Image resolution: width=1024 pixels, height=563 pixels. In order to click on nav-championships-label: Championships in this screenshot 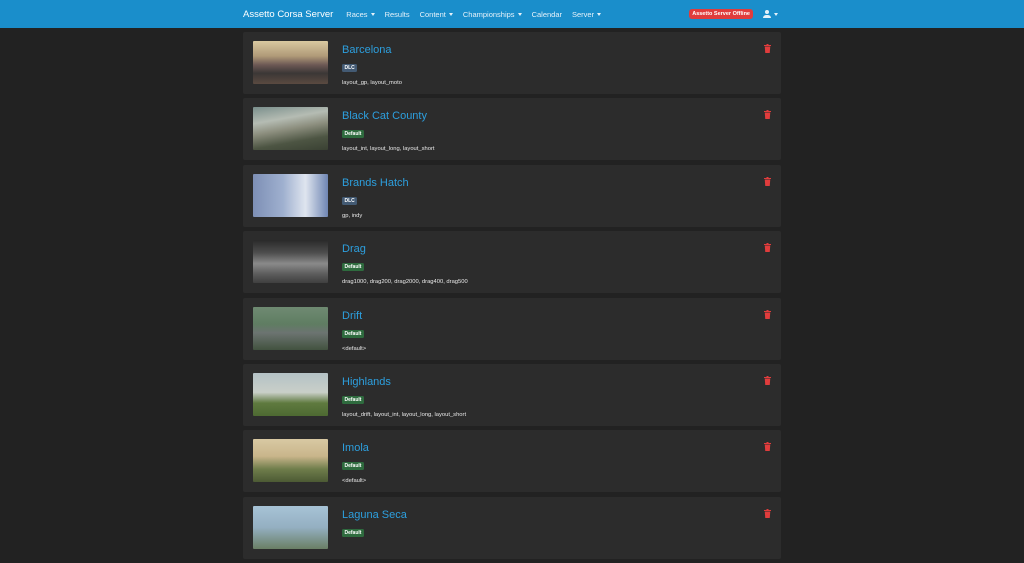, I will do `click(488, 14)`.